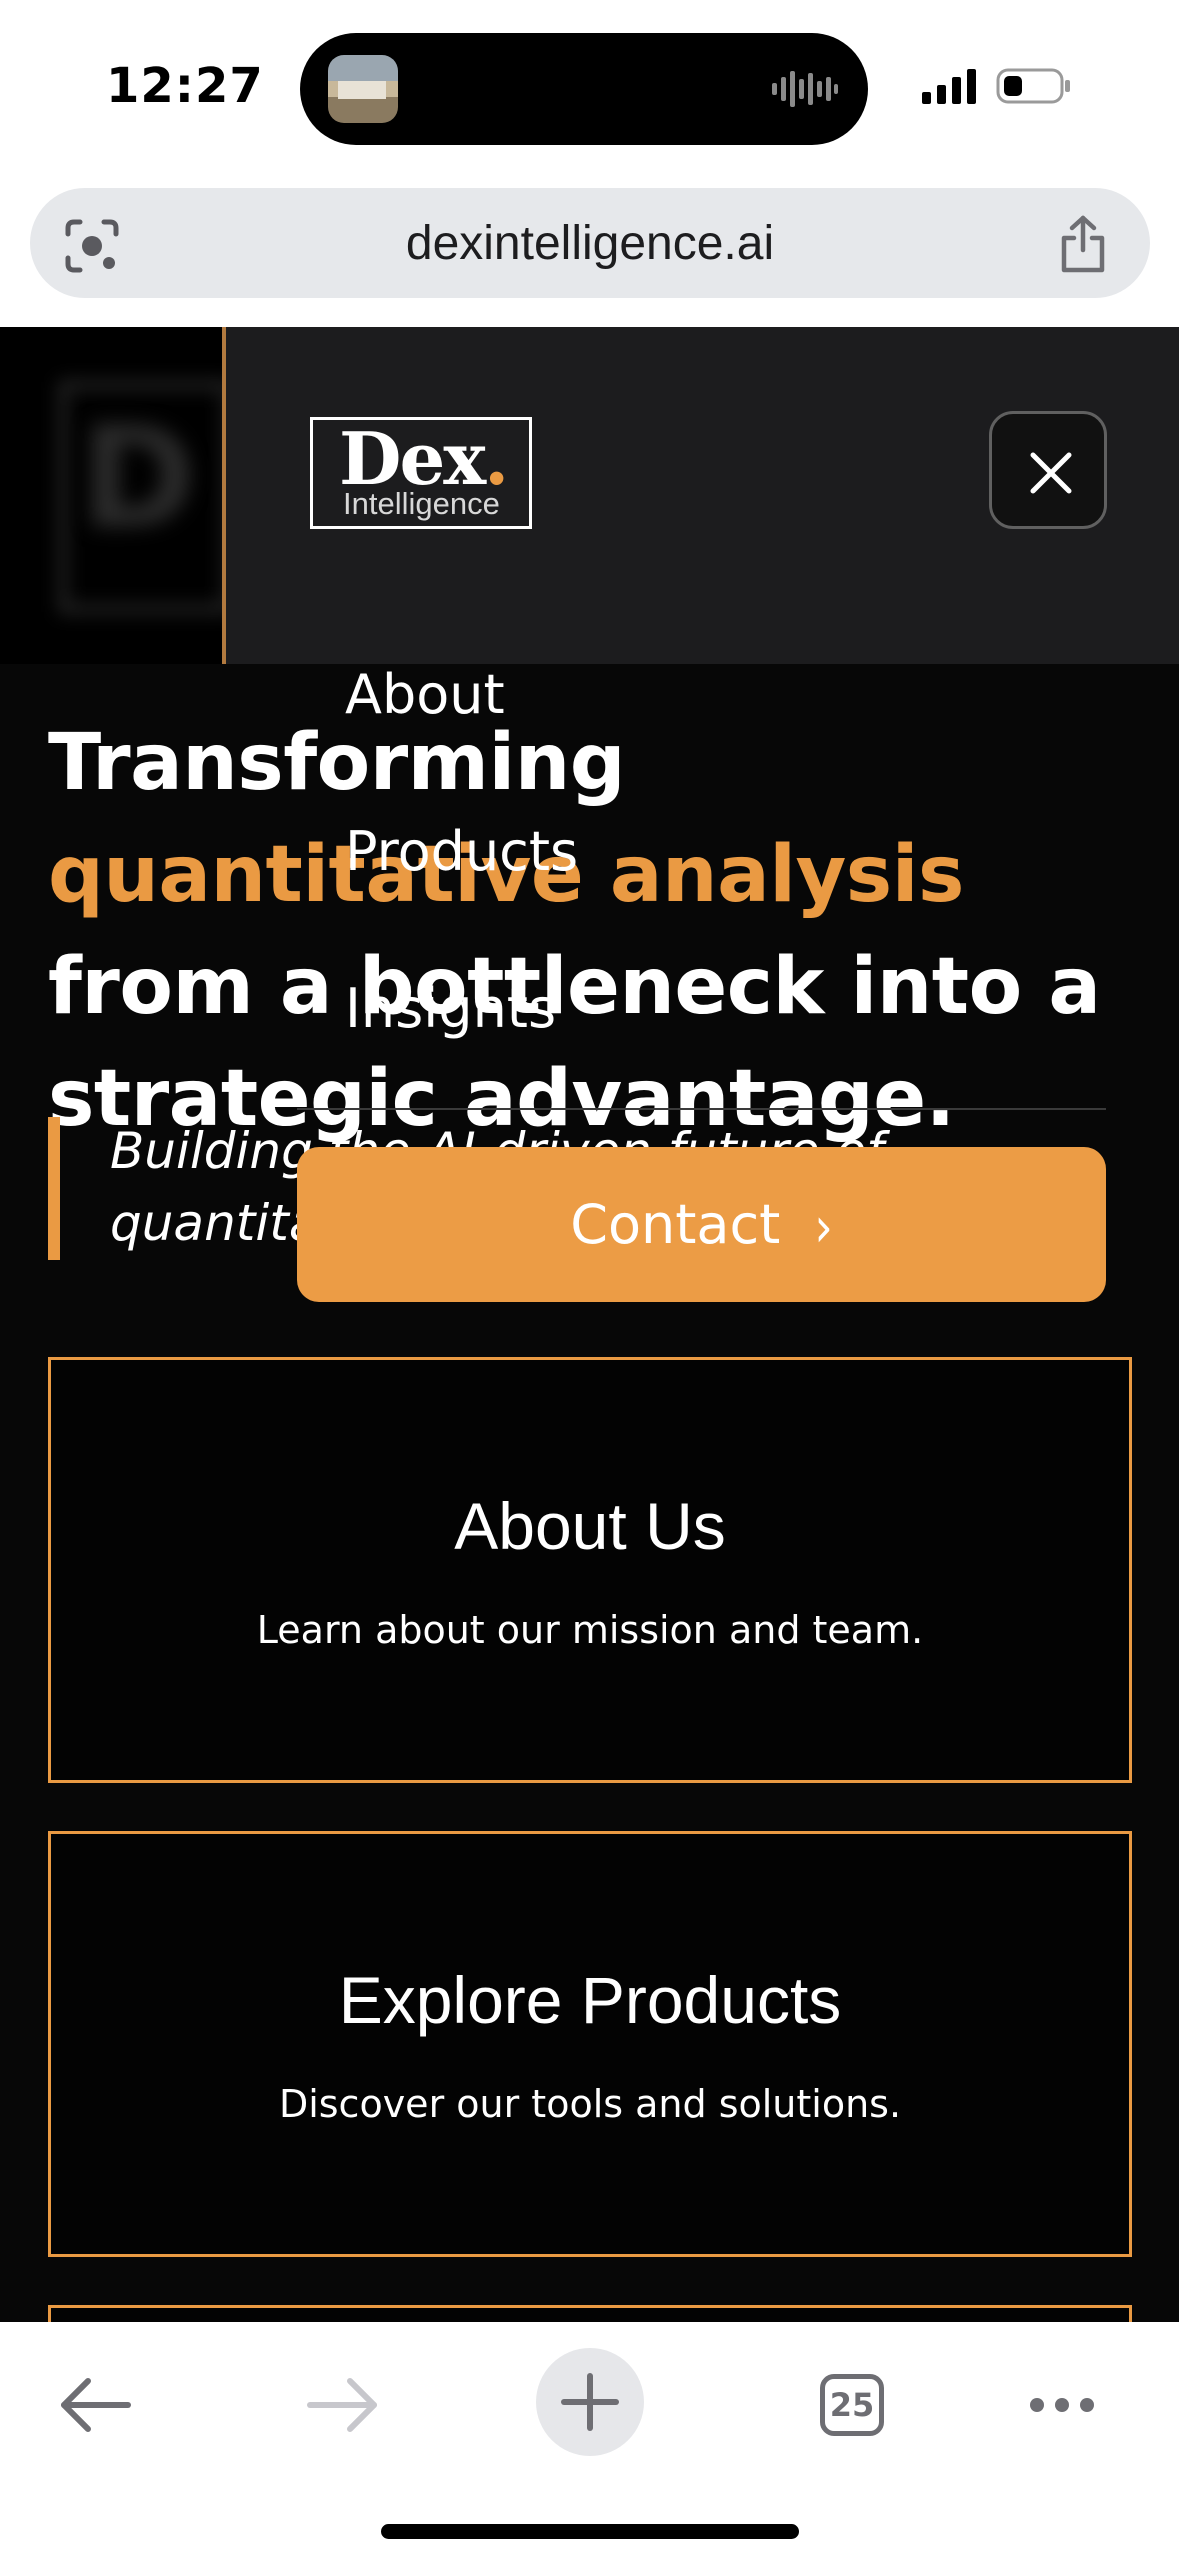 The image size is (1179, 2556). Describe the element at coordinates (421, 472) in the screenshot. I see `dex-intelligence-logo: Dex. Intelligence` at that location.